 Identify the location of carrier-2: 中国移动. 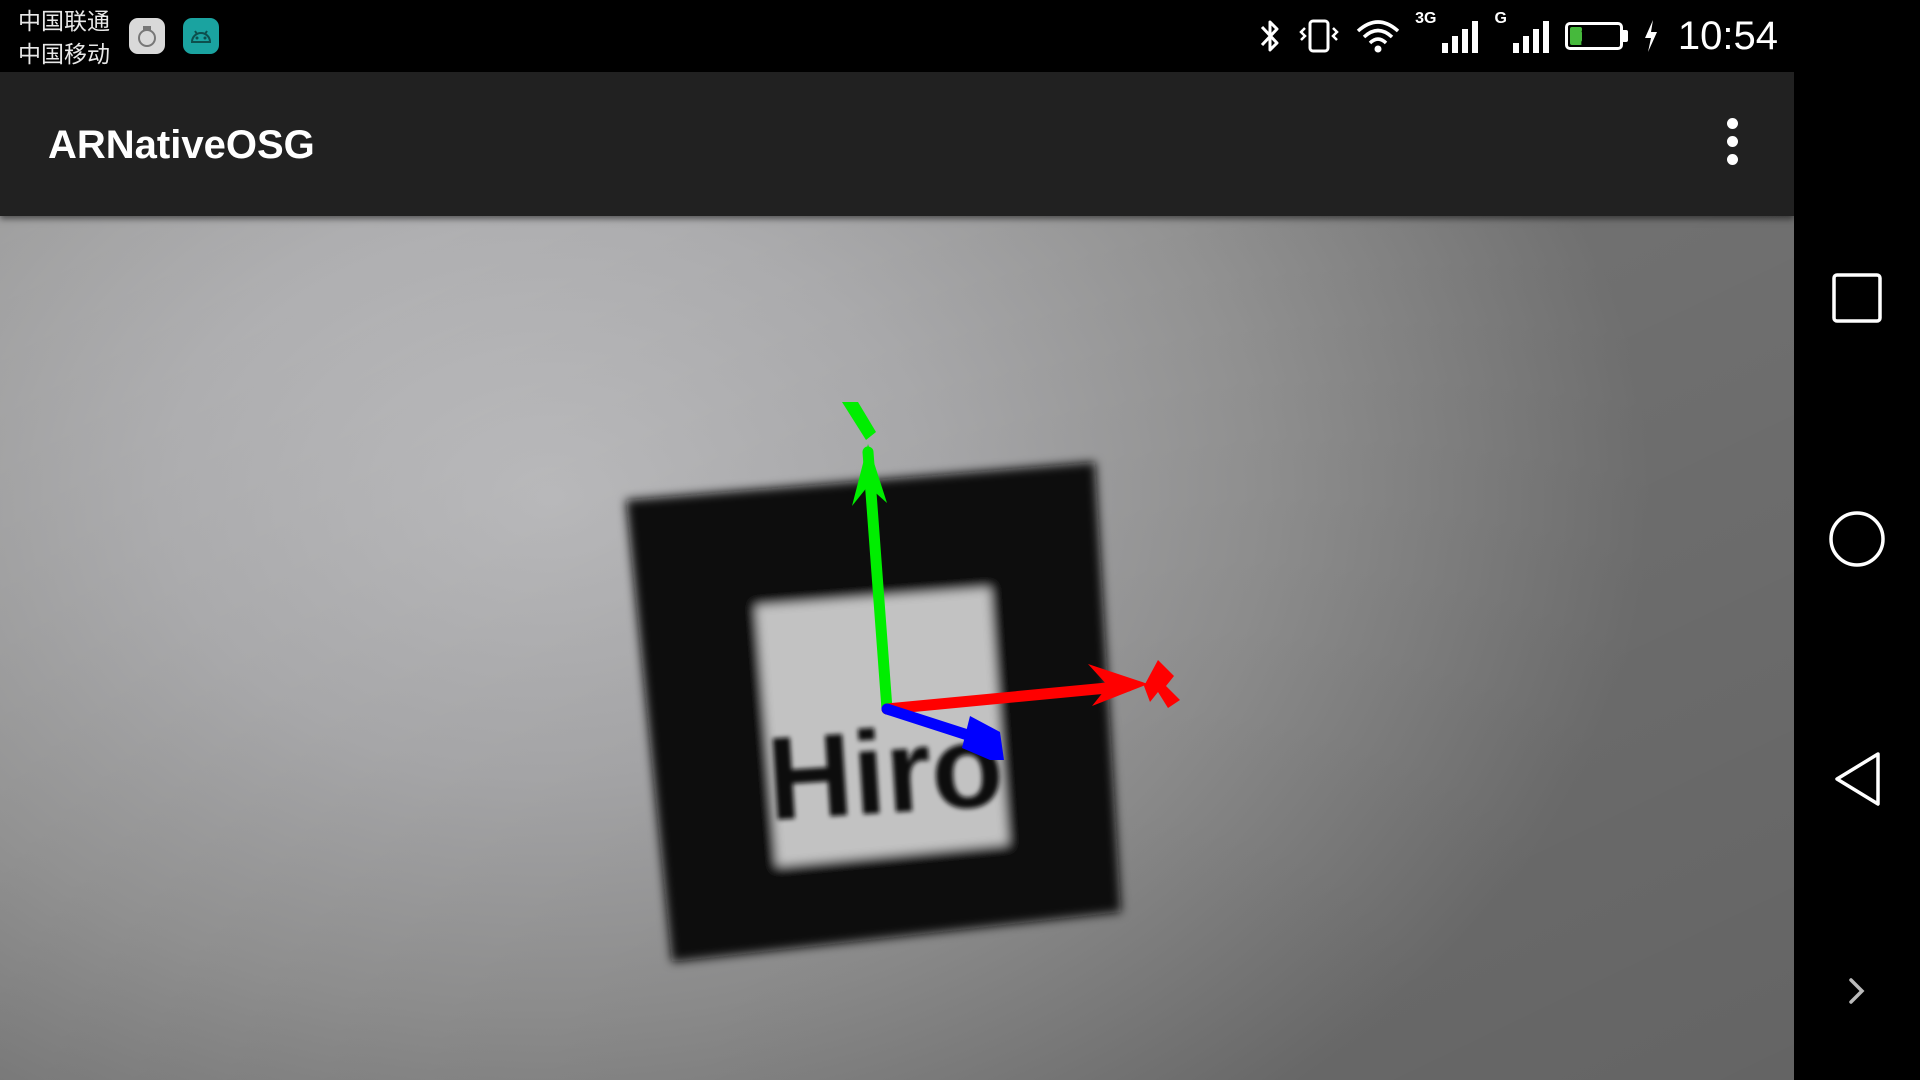
(64, 55).